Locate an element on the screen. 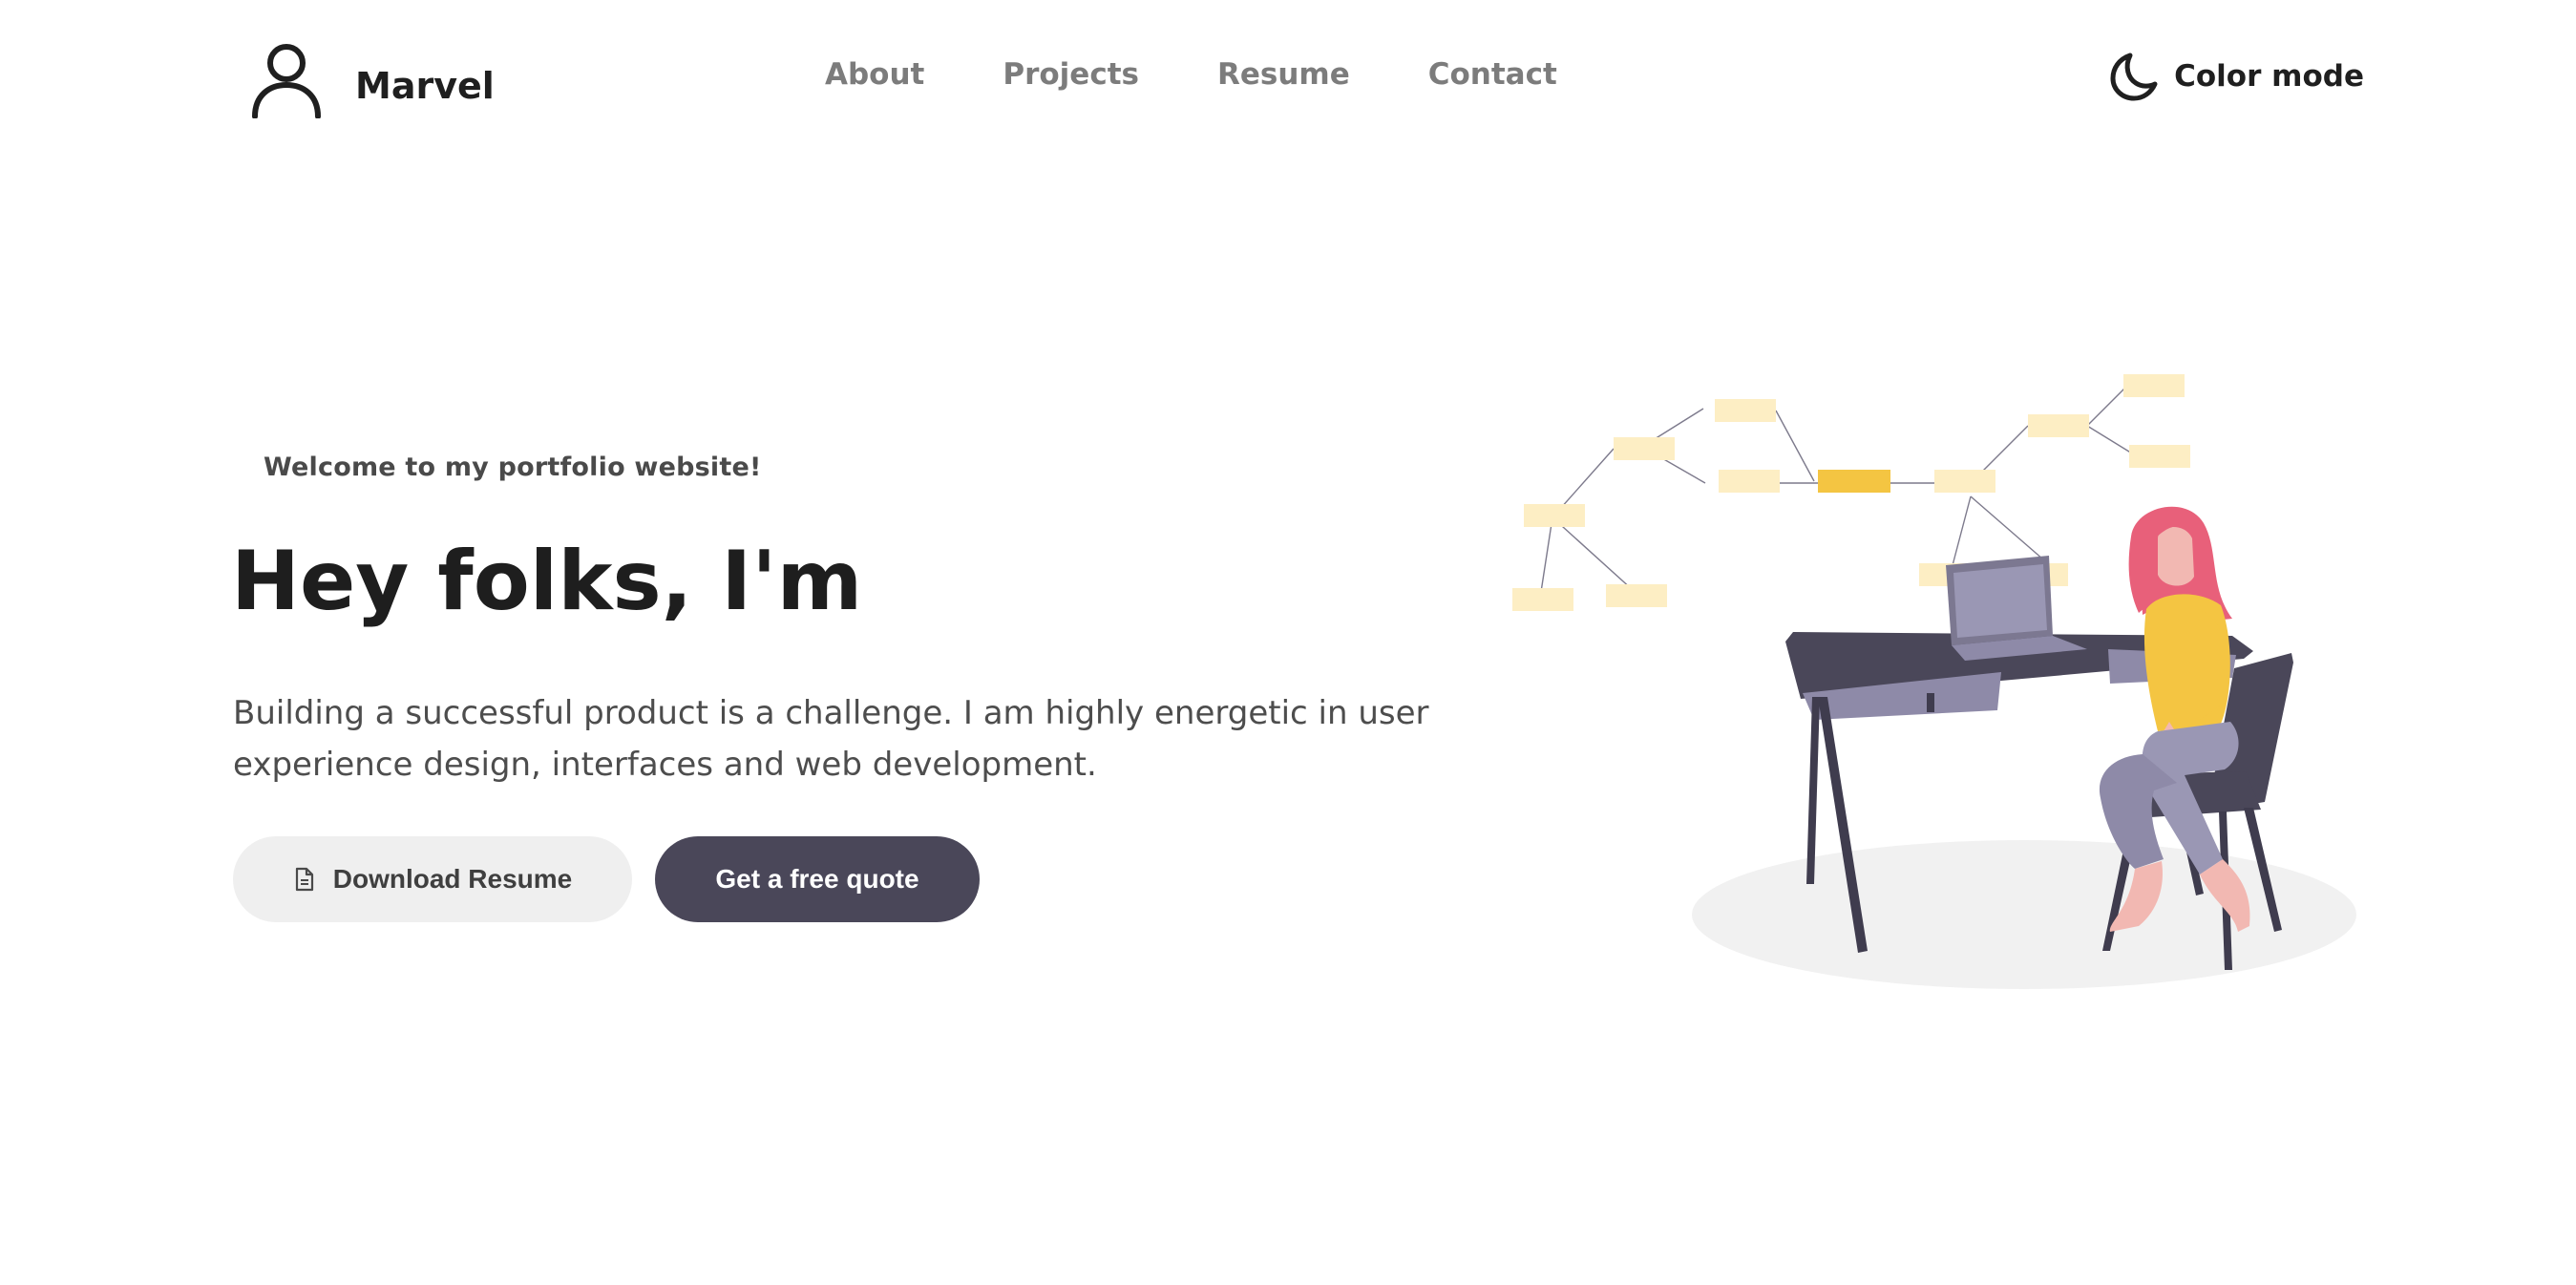  nav-resume: Resume is located at coordinates (1283, 75).